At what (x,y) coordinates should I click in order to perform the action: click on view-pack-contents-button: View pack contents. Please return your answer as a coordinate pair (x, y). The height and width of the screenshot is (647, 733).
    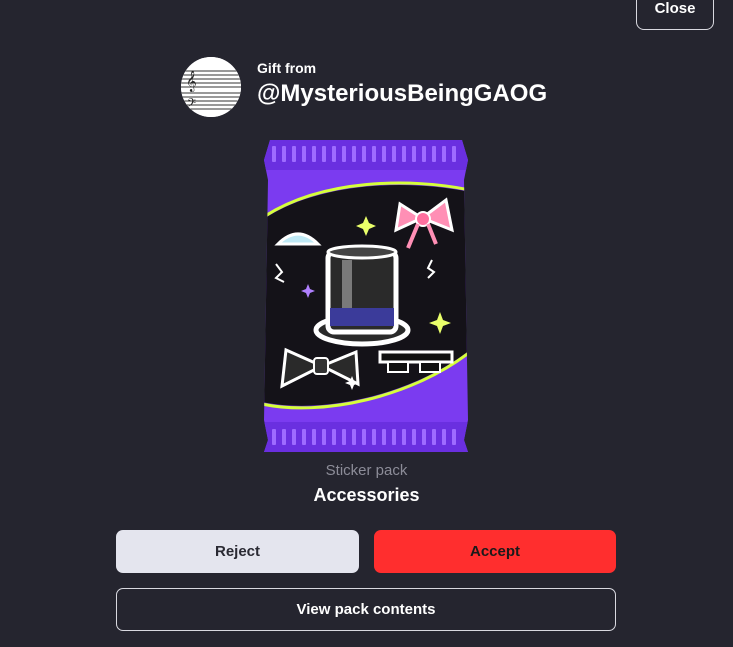
    Looking at the image, I should click on (366, 609).